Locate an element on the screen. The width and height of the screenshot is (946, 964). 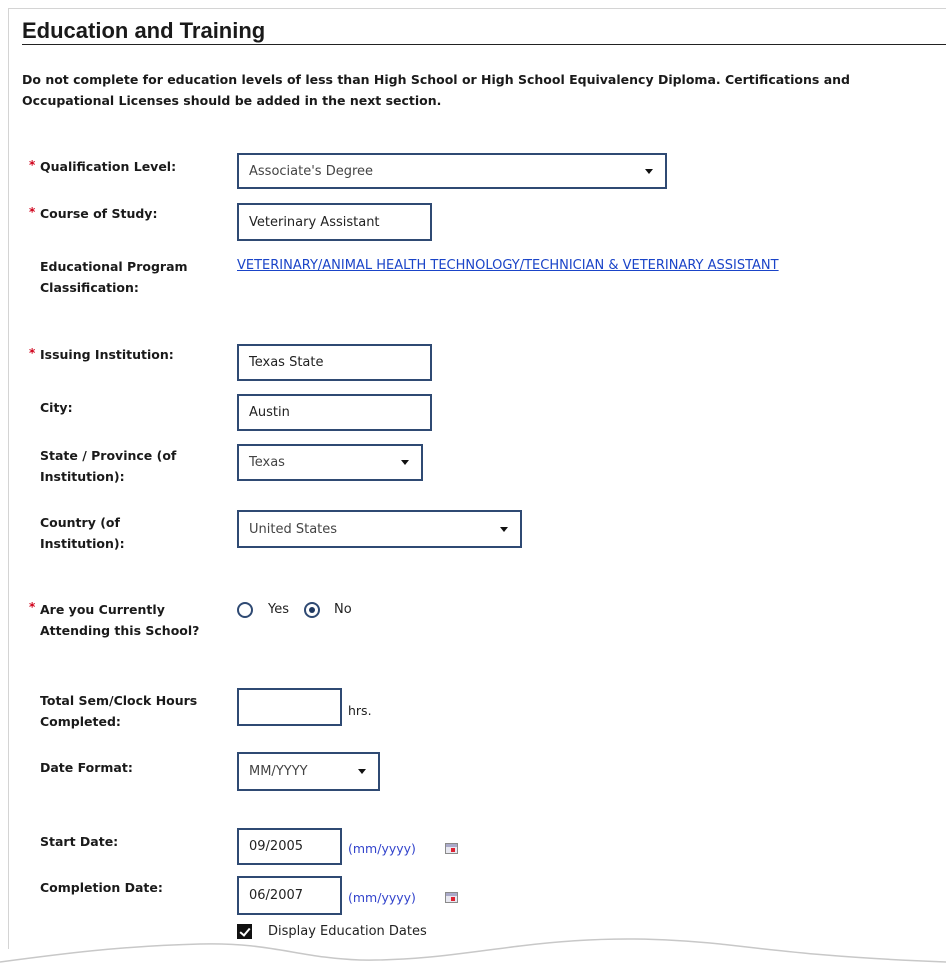
attending-yes-radio is located at coordinates (245, 610).